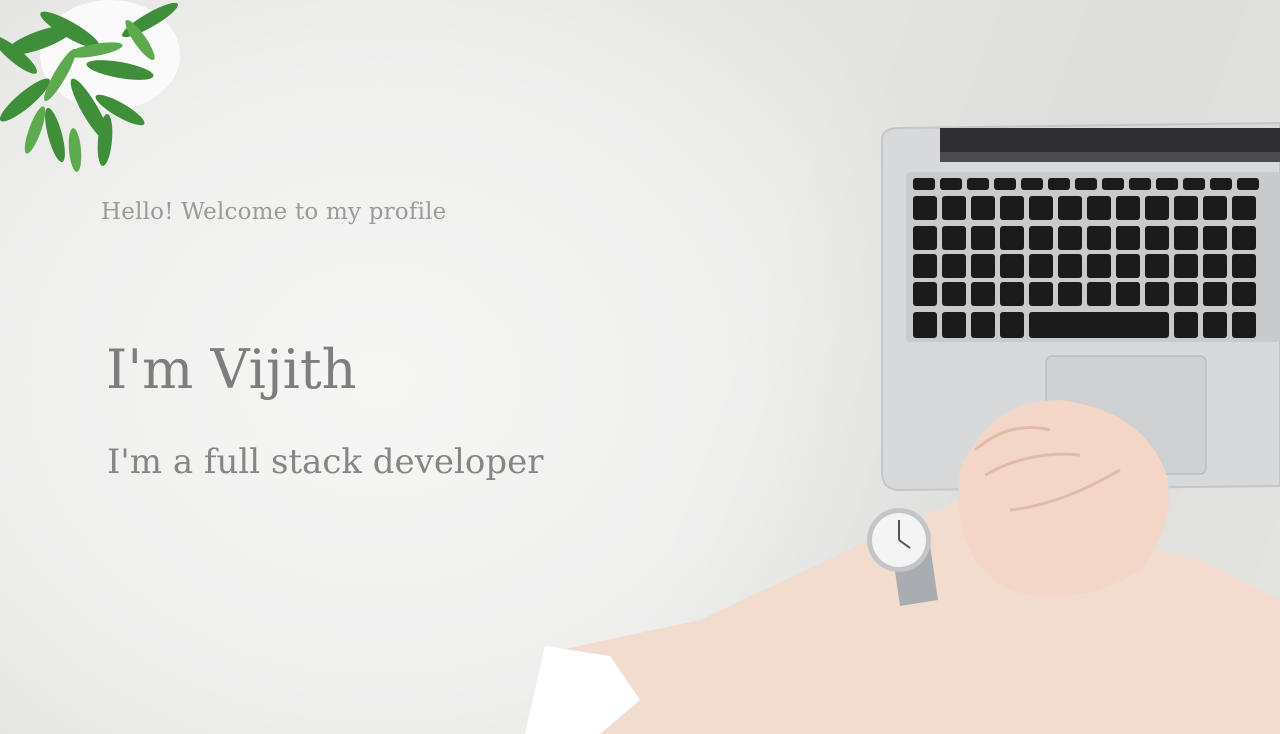 This screenshot has width=1280, height=734. Describe the element at coordinates (274, 212) in the screenshot. I see `greeting-text: Hello! Welcome to my profile` at that location.